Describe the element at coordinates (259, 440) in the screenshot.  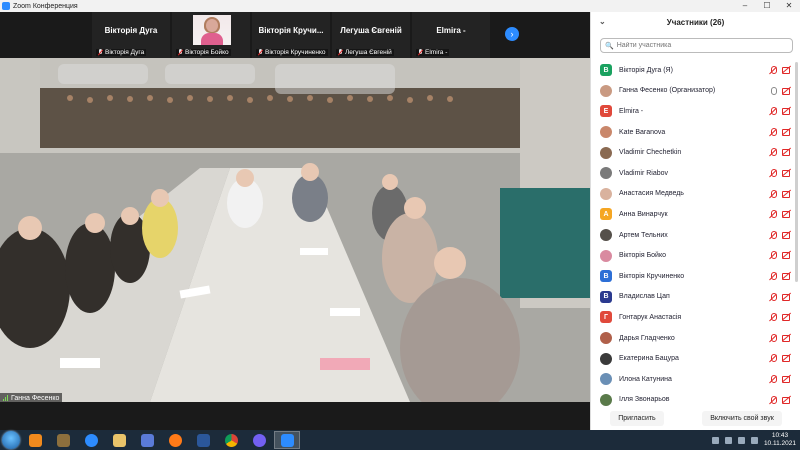
I see `taskbar-app-viber` at that location.